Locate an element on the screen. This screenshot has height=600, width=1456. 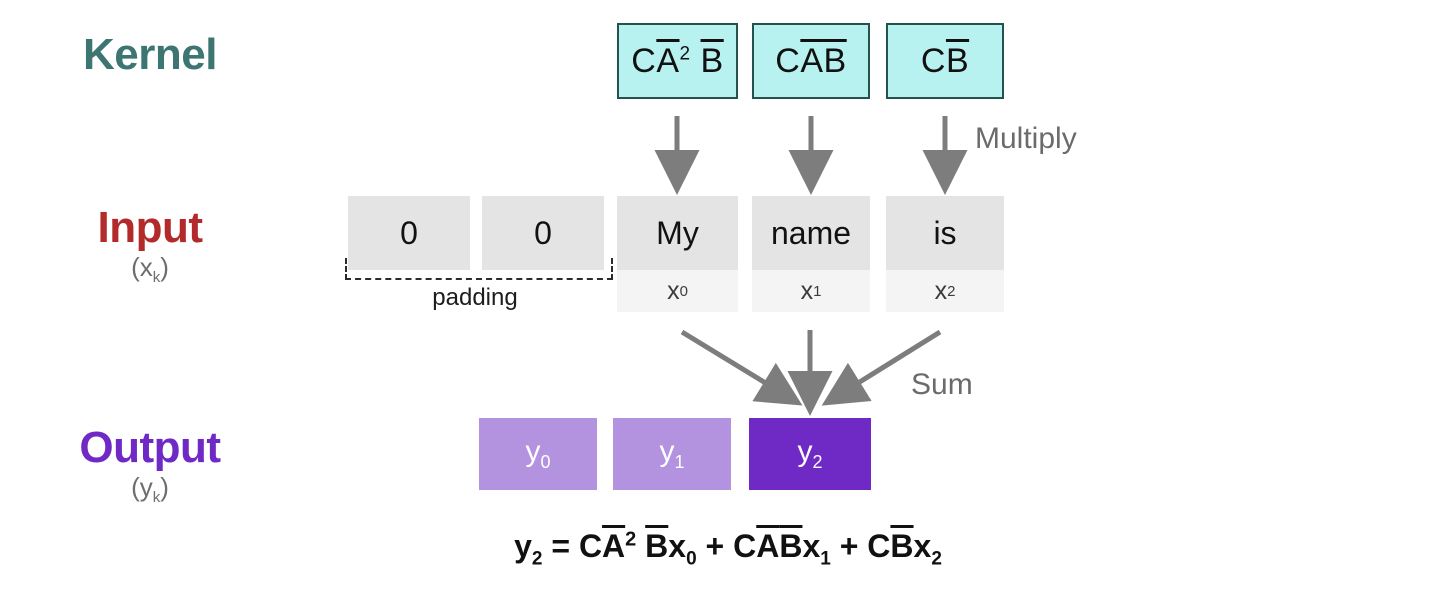
equation-term-1: CA2 Bx0 is located at coordinates (637, 549).